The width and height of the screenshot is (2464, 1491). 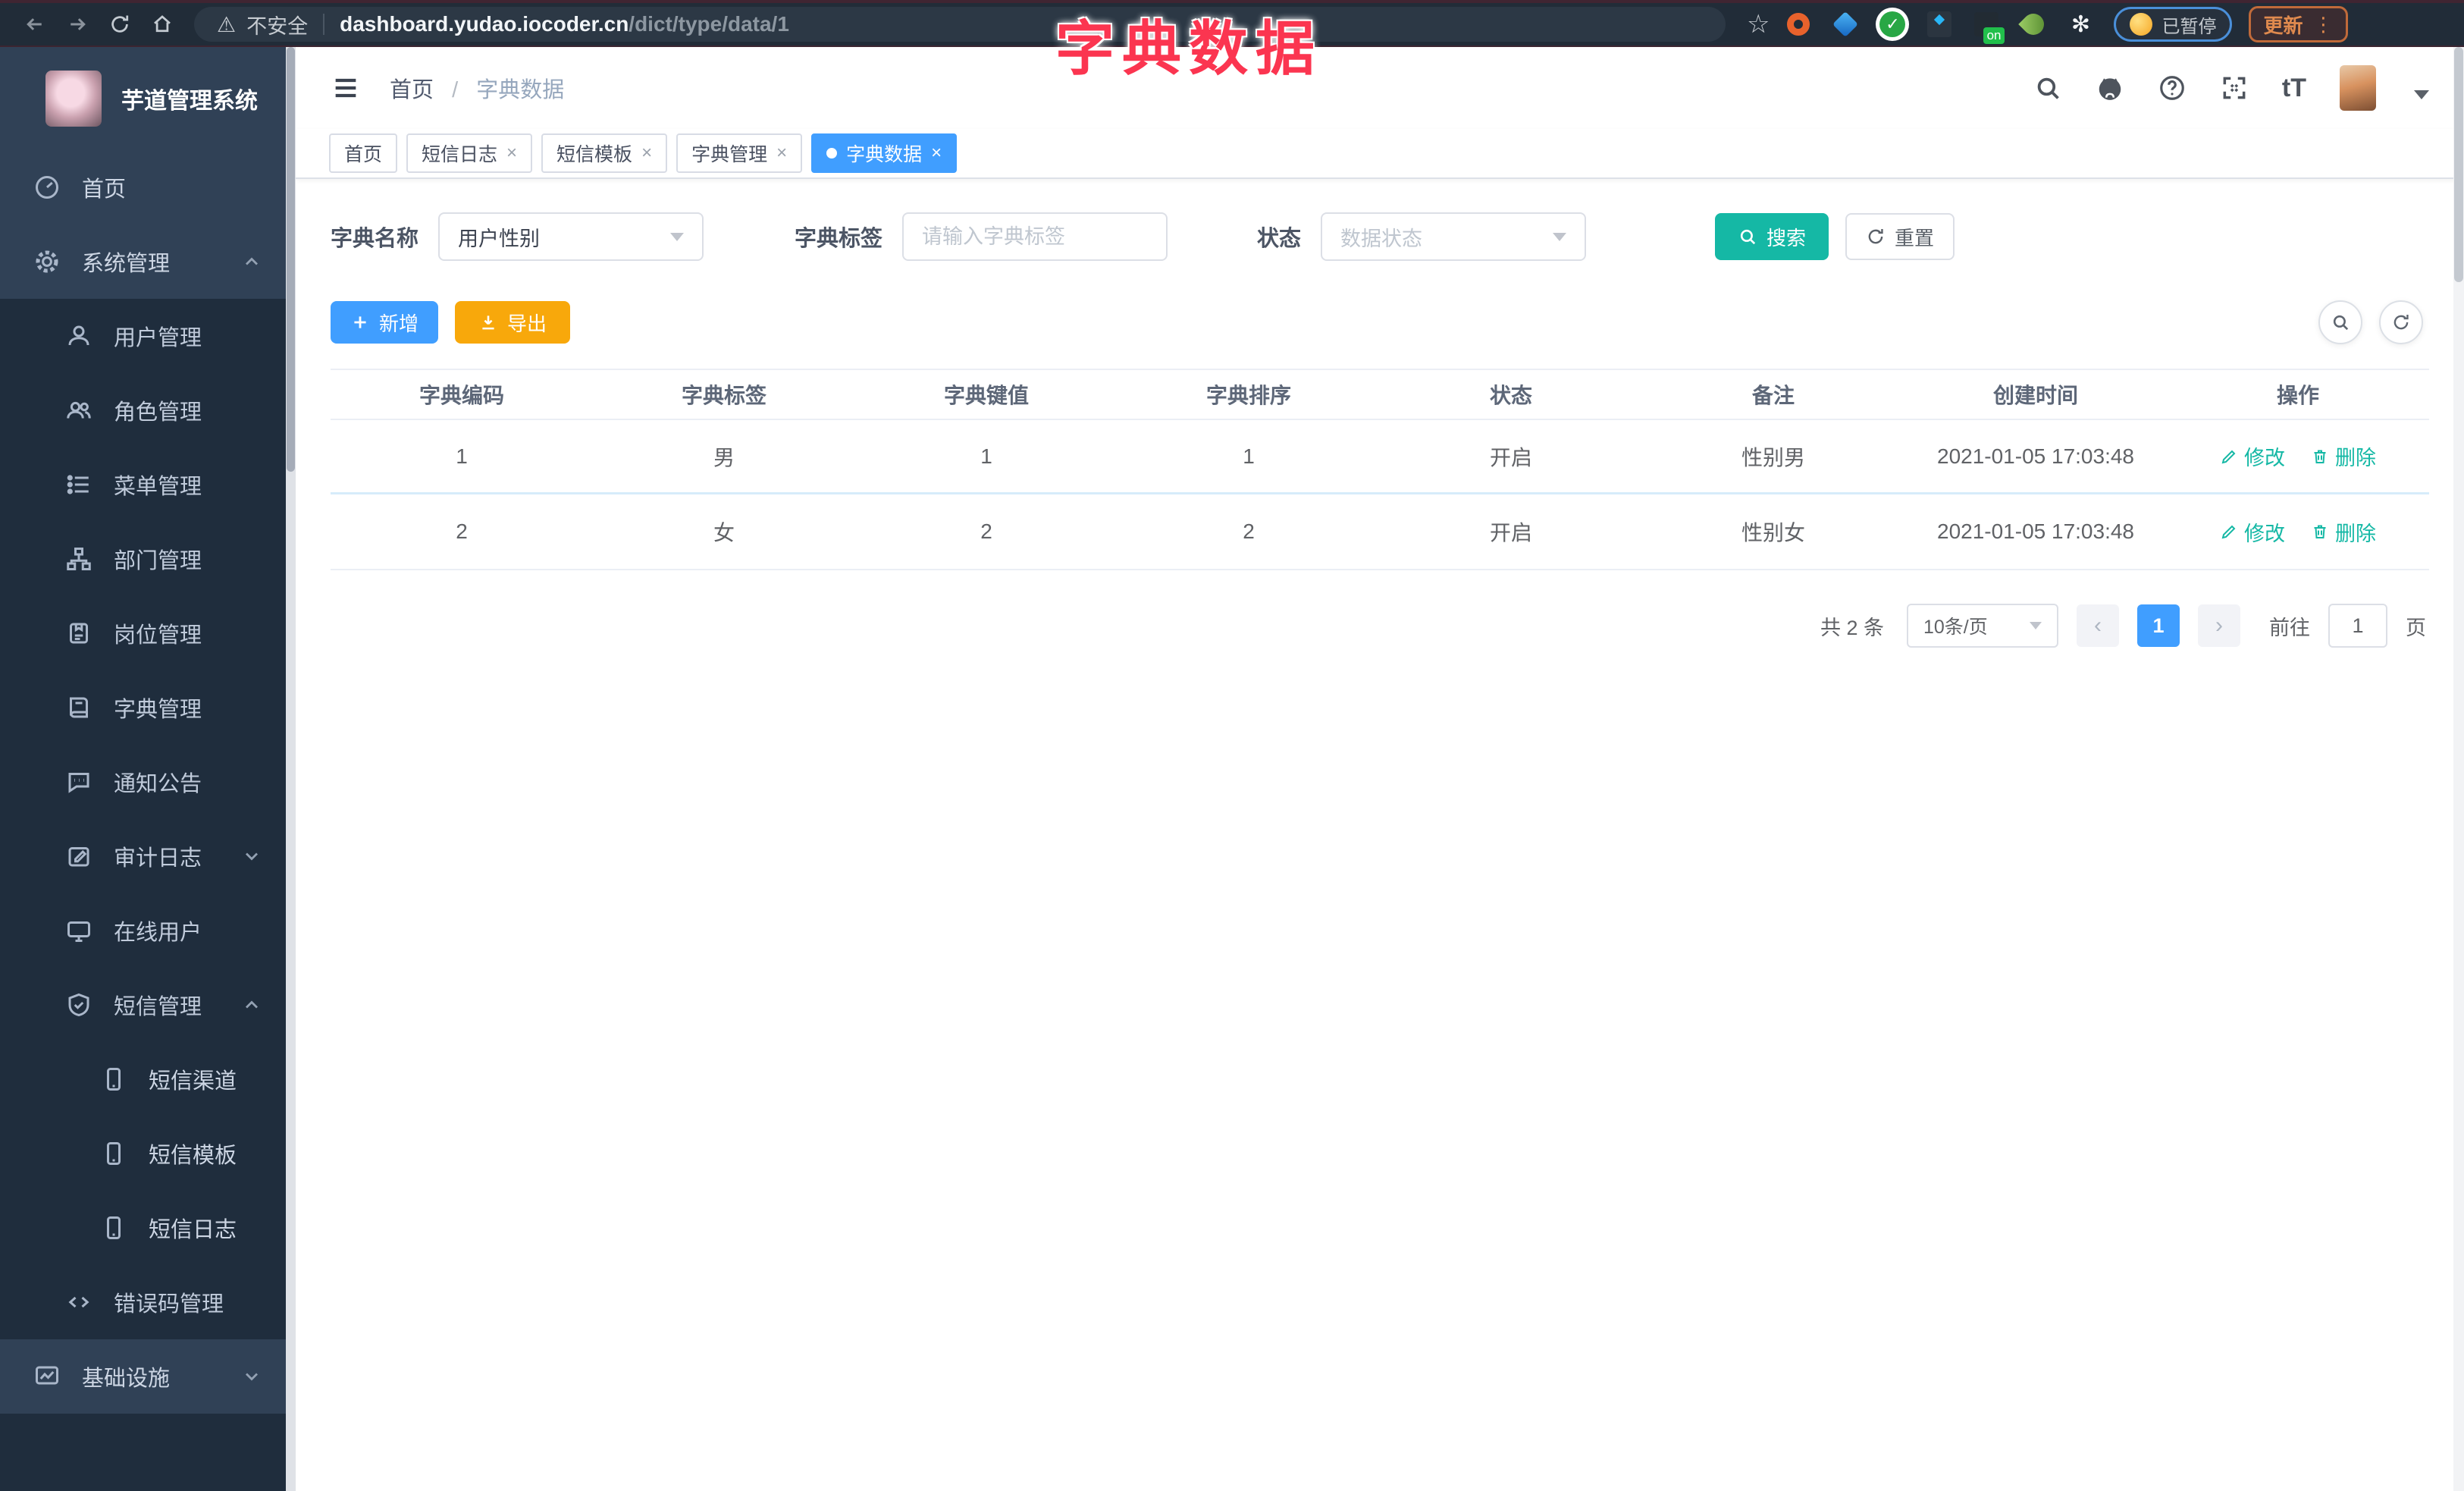 What do you see at coordinates (277, 24) in the screenshot?
I see `security-label: 不安全` at bounding box center [277, 24].